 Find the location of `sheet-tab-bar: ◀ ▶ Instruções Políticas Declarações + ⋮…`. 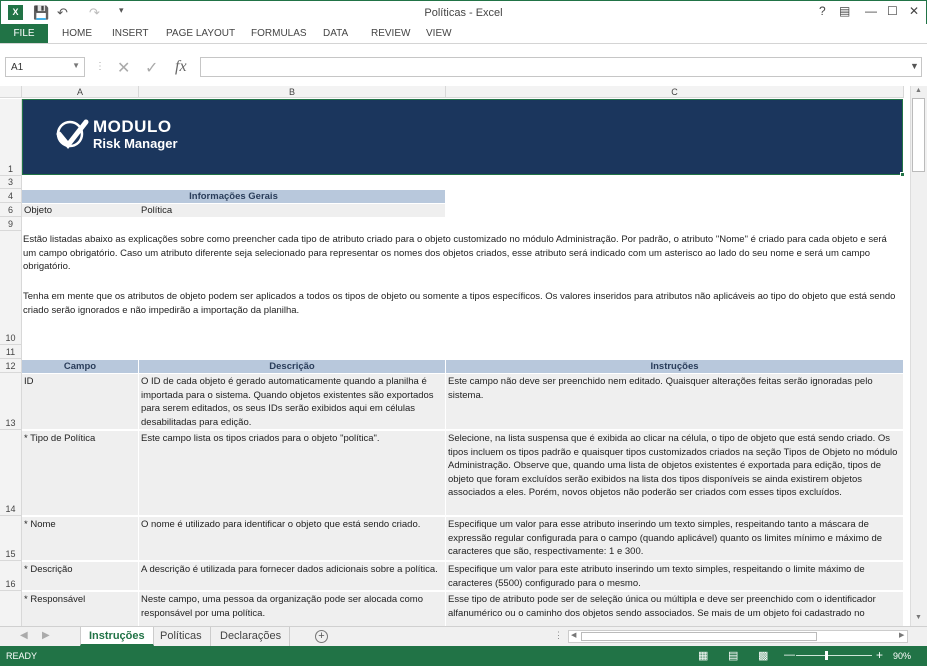

sheet-tab-bar: ◀ ▶ Instruções Políticas Declarações + ⋮… is located at coordinates (463, 636).